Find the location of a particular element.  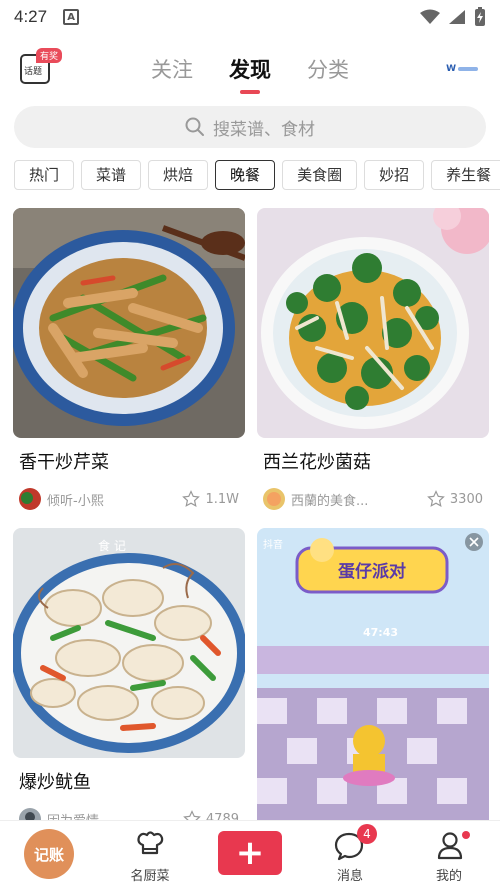

nav-chef-label: 名厨菜 is located at coordinates (150, 876).